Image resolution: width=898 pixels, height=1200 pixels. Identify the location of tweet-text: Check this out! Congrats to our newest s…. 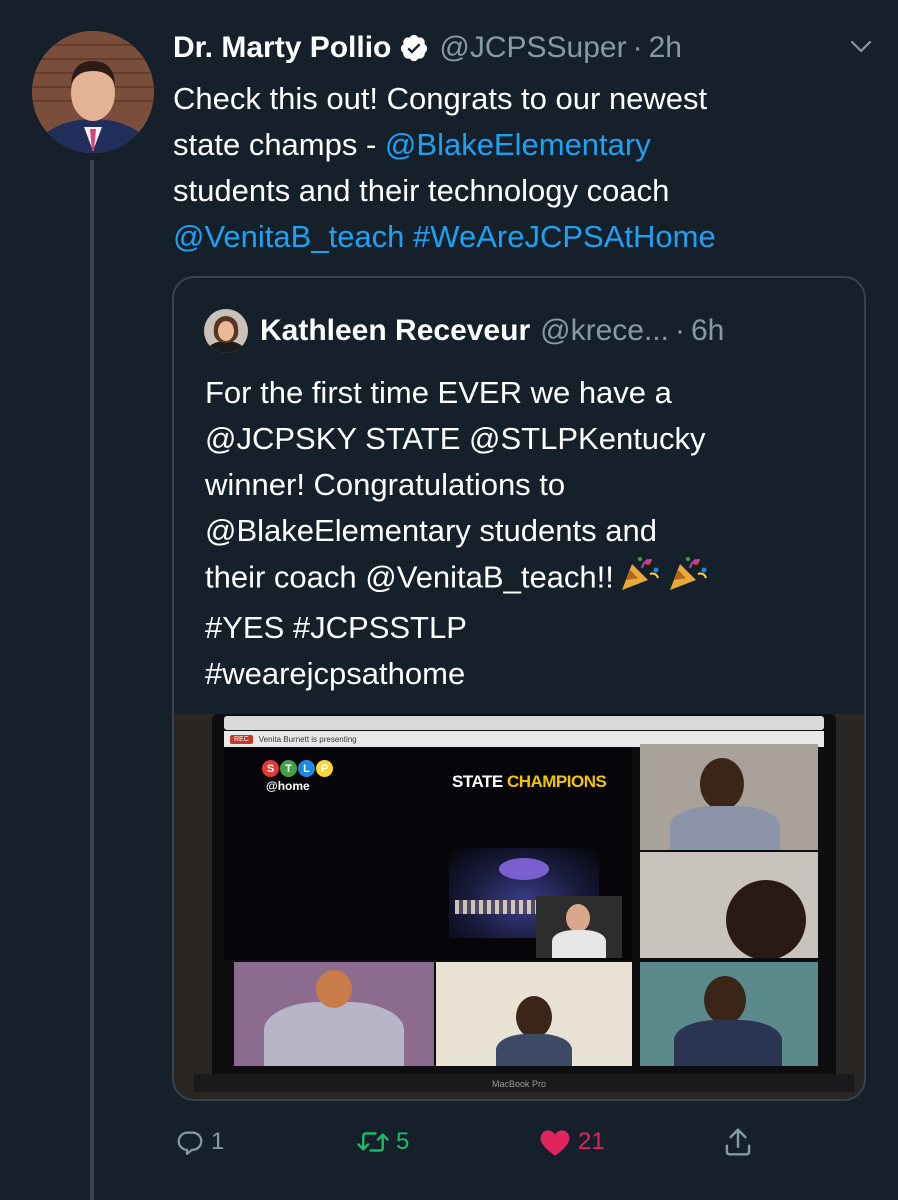
(523, 168).